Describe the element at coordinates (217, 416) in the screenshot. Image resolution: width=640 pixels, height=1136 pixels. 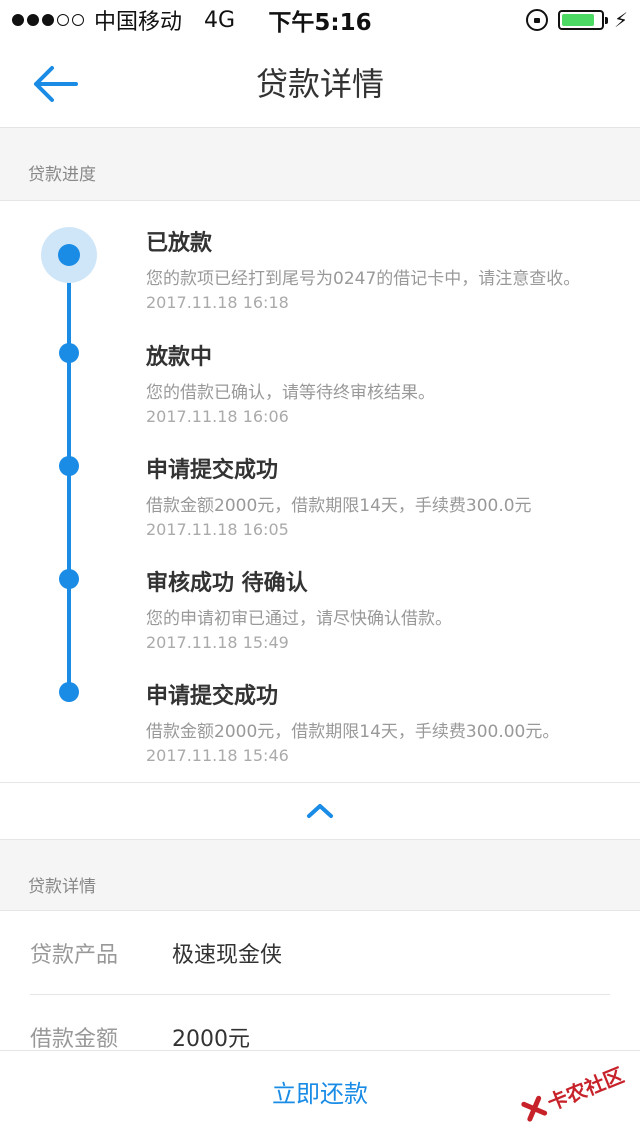
I see `step-timestamp: 2017.11.18 16:06` at that location.